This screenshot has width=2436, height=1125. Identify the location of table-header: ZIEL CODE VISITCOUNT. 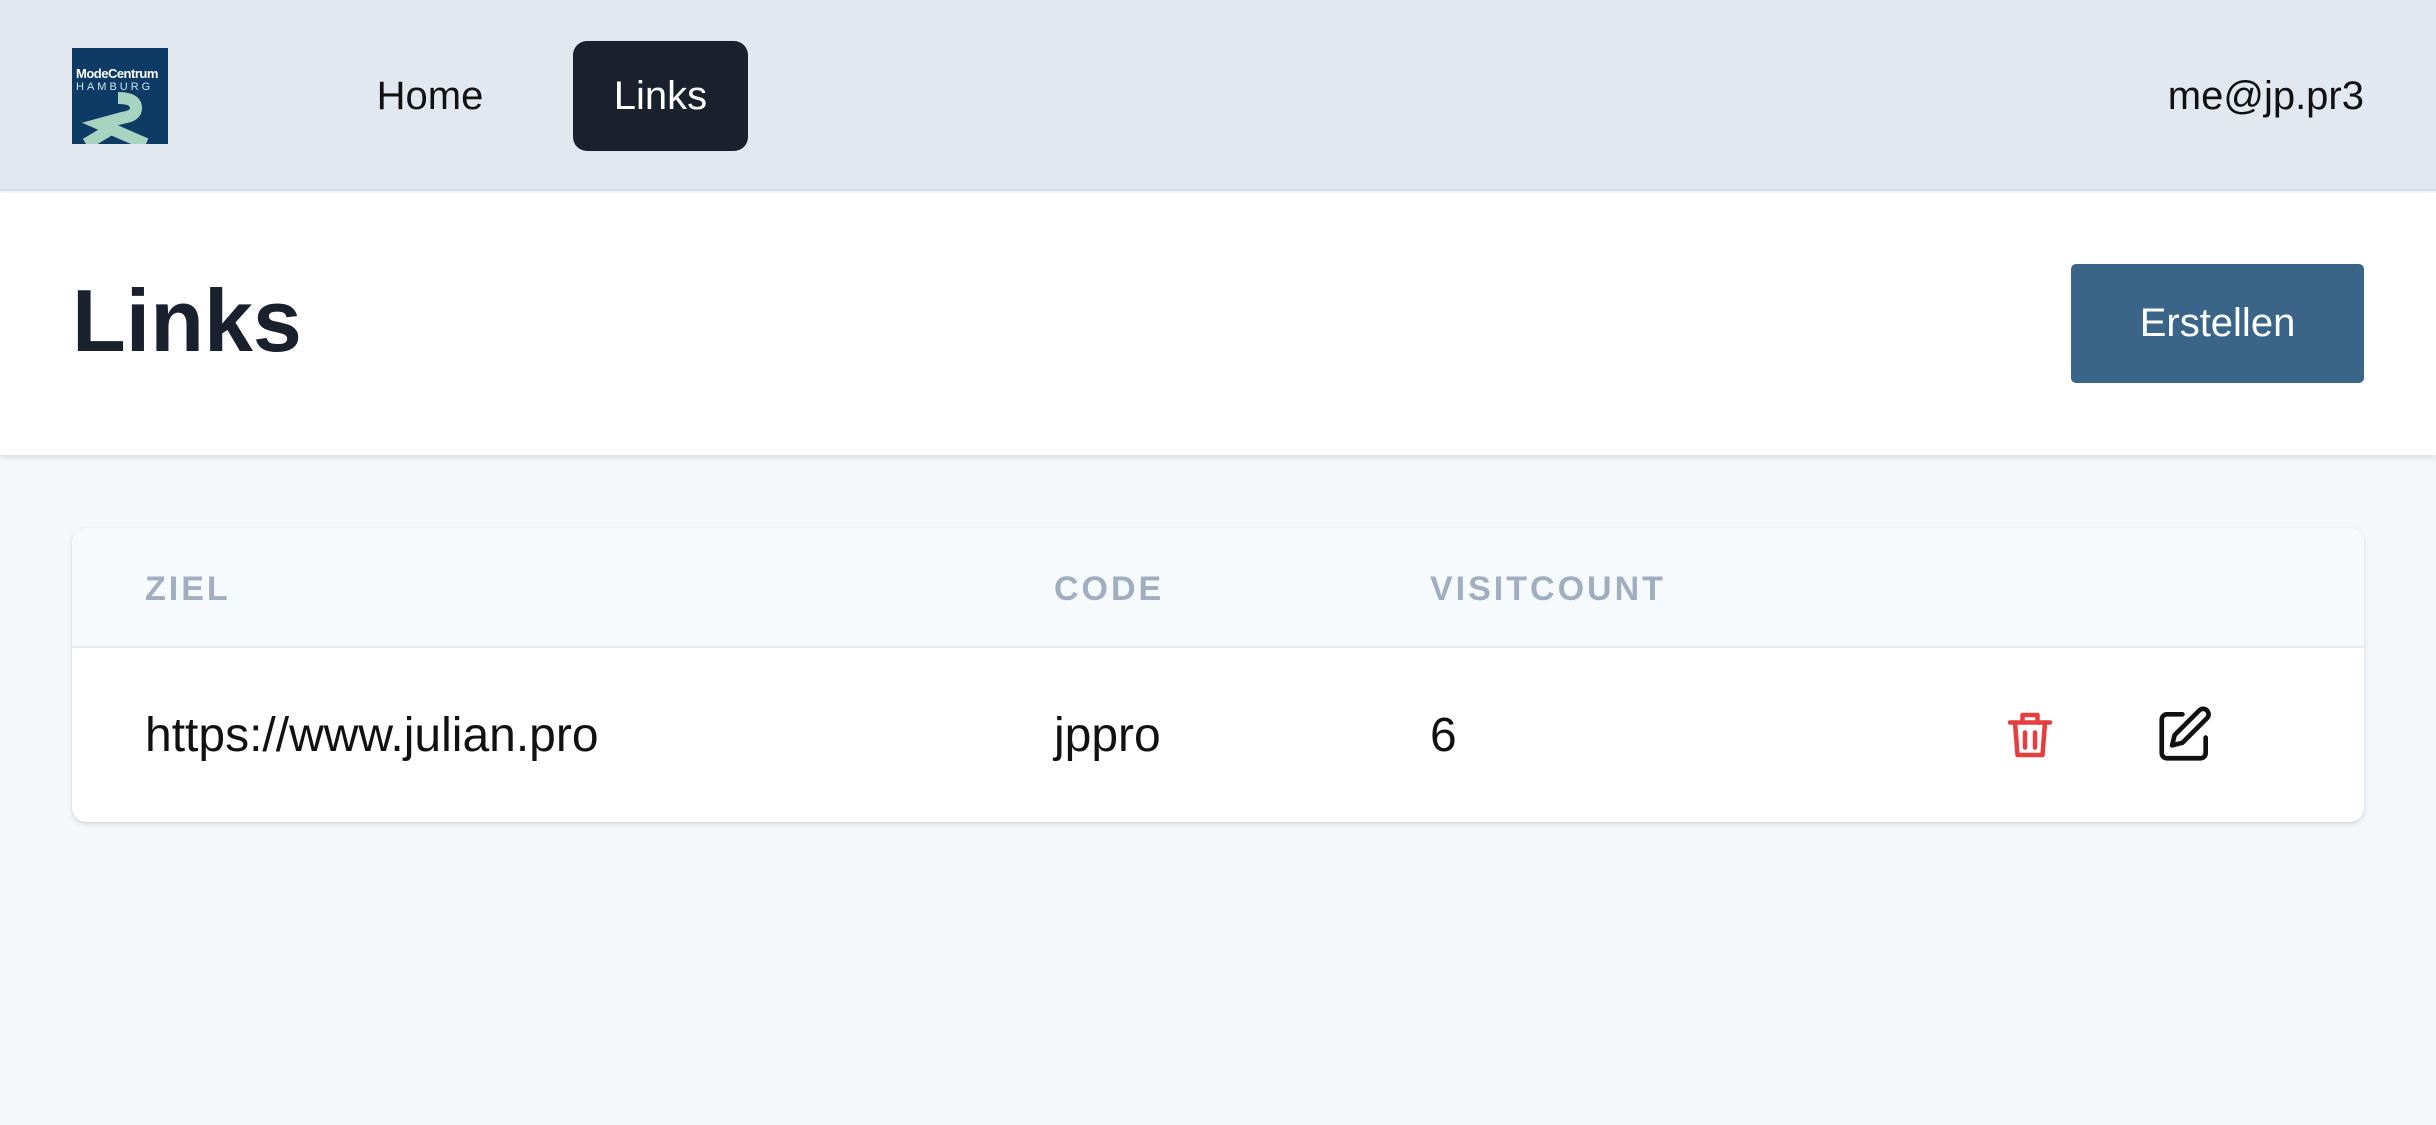
(1218, 588).